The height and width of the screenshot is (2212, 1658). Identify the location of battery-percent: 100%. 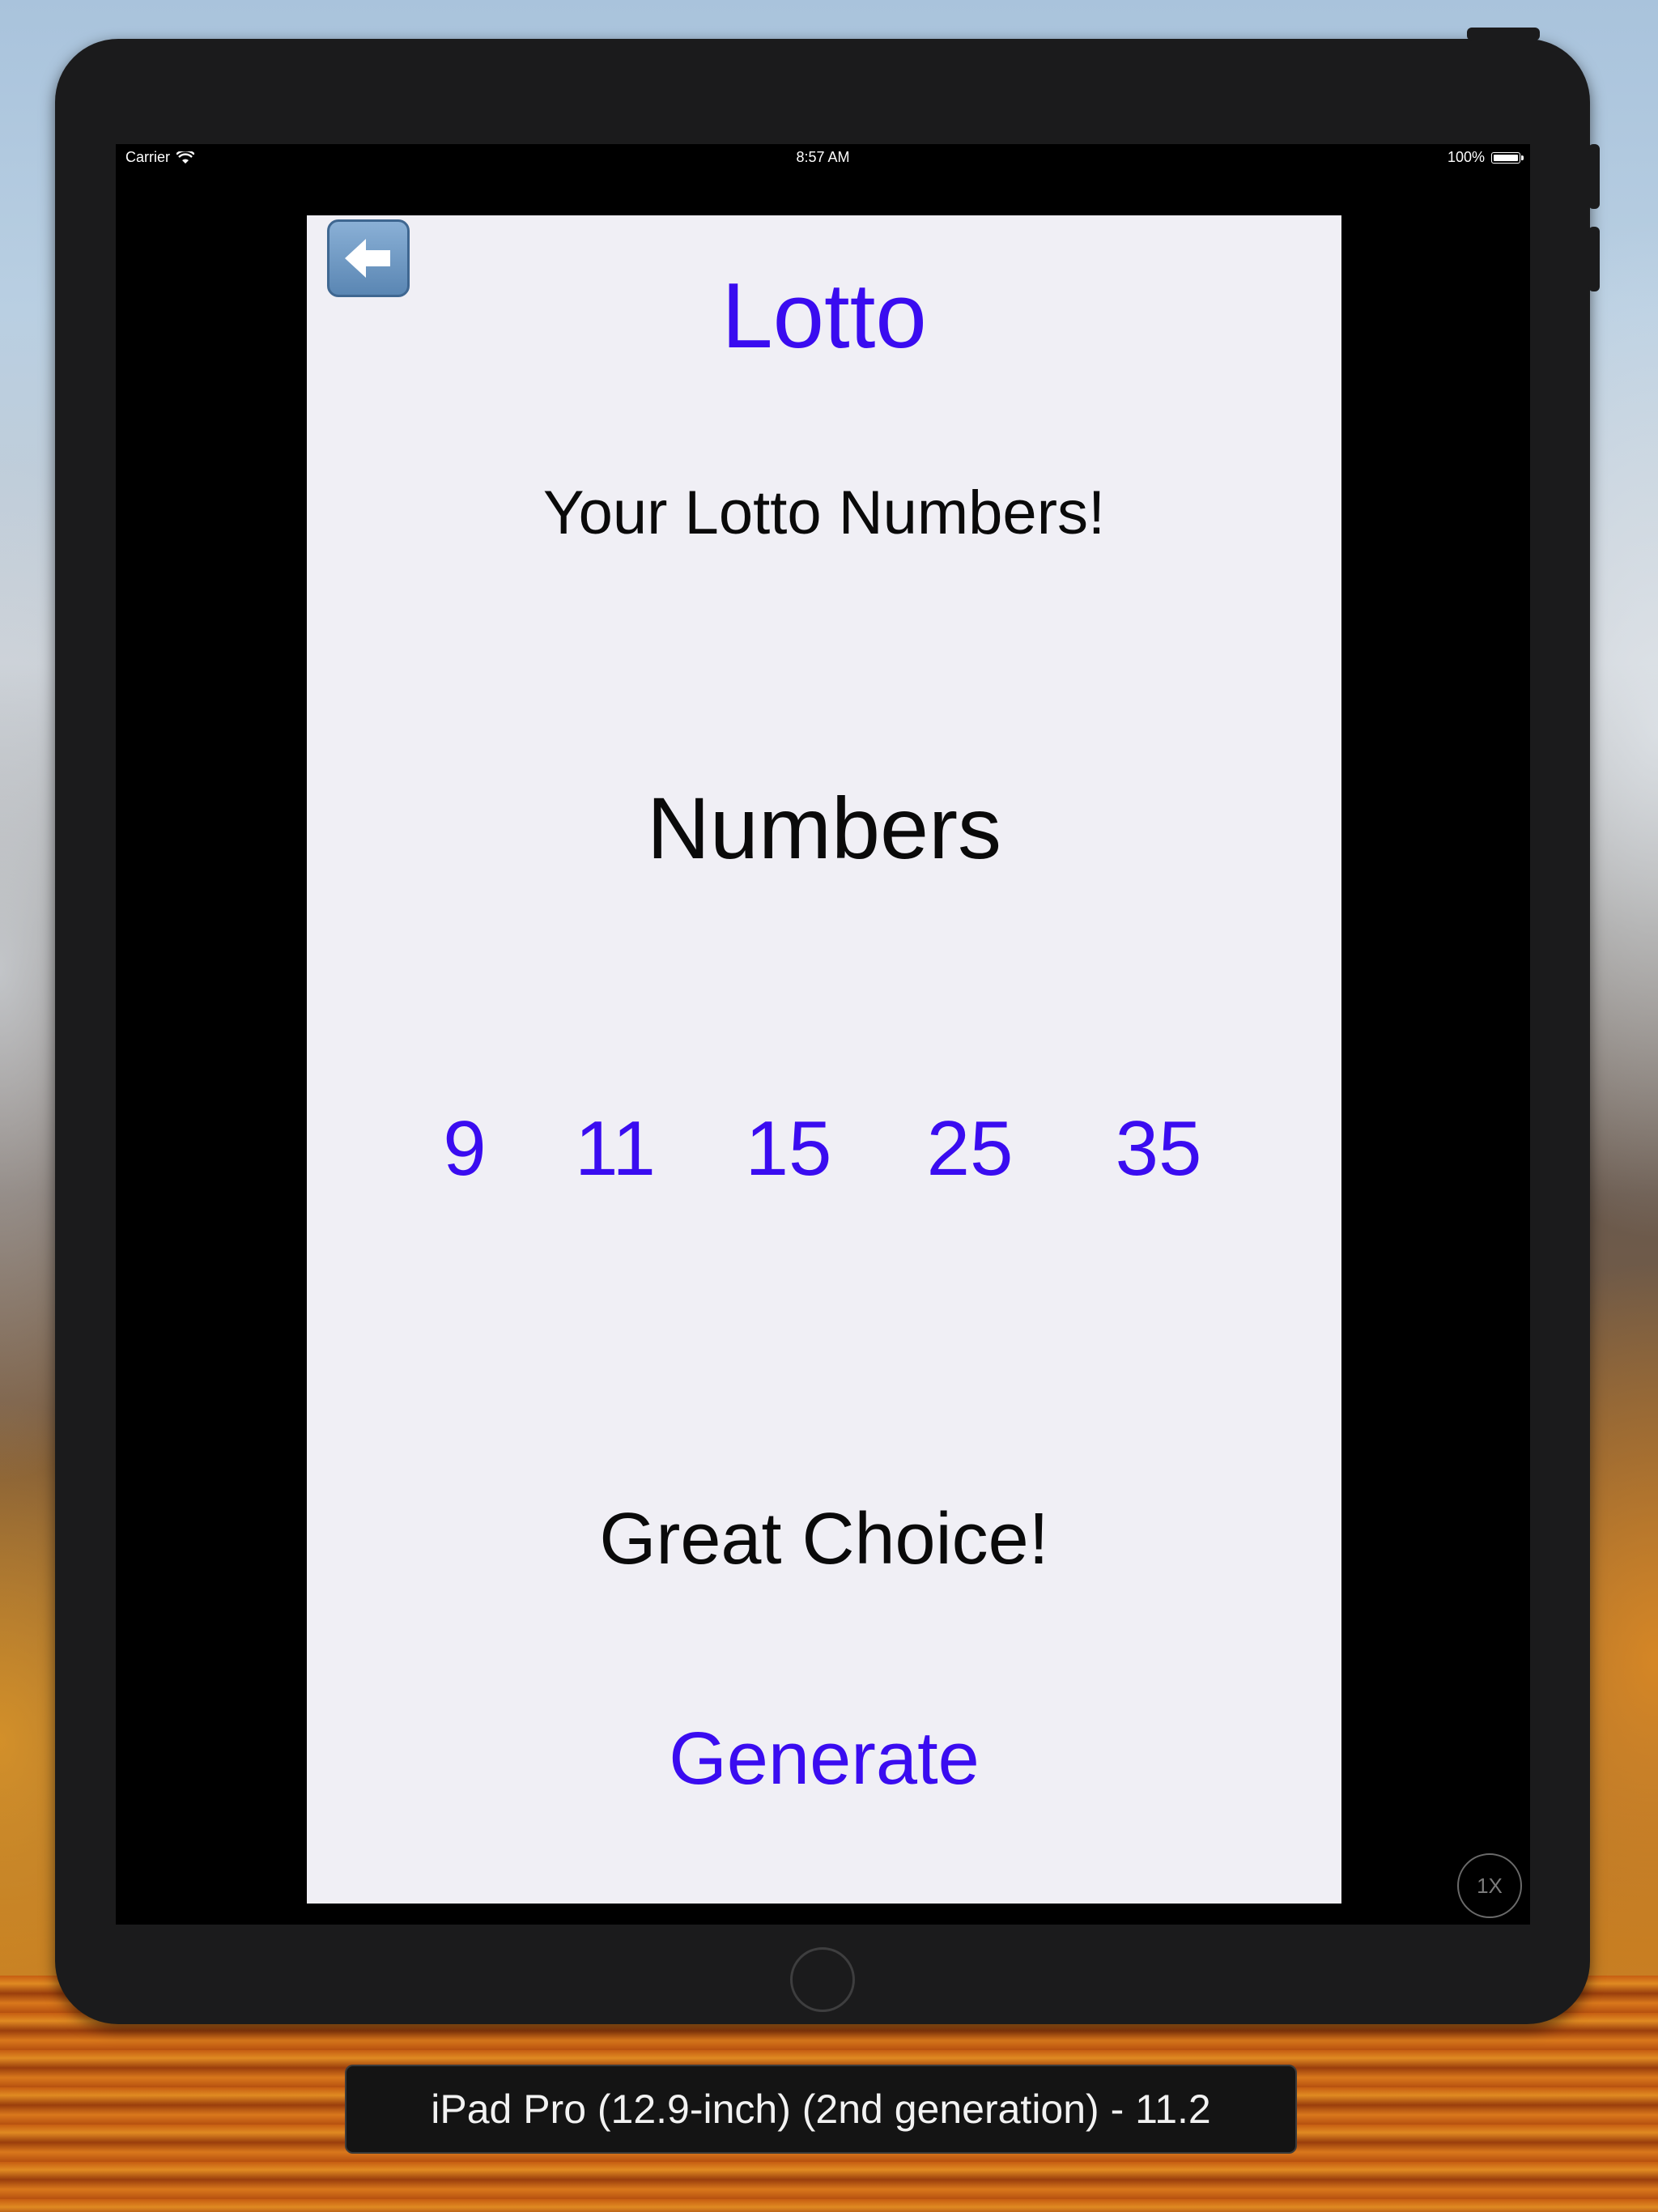
(1466, 157).